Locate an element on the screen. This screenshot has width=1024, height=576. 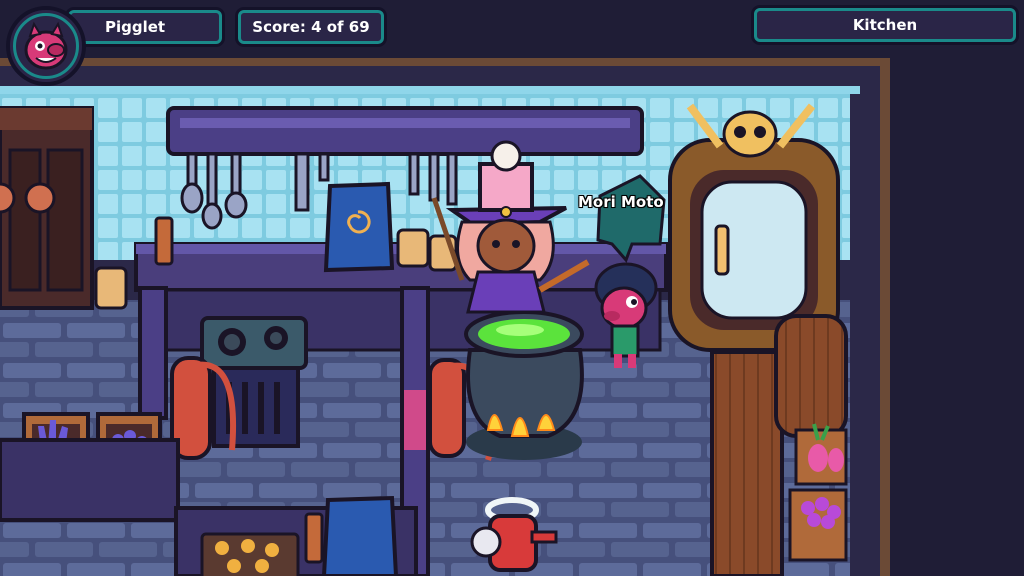
skull-mirror is located at coordinates (754, 227).